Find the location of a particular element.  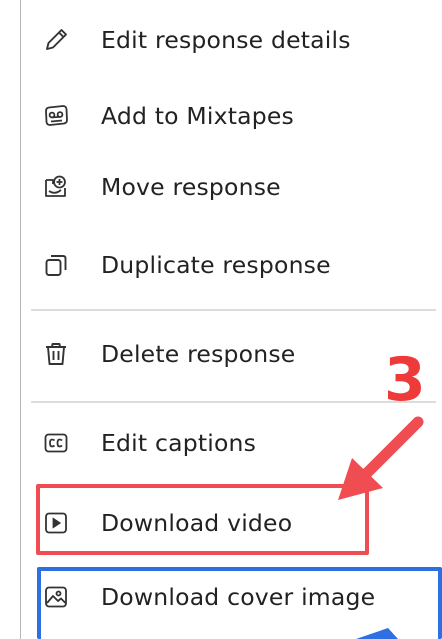

blue-arrow-tip-icon is located at coordinates (377, 633).